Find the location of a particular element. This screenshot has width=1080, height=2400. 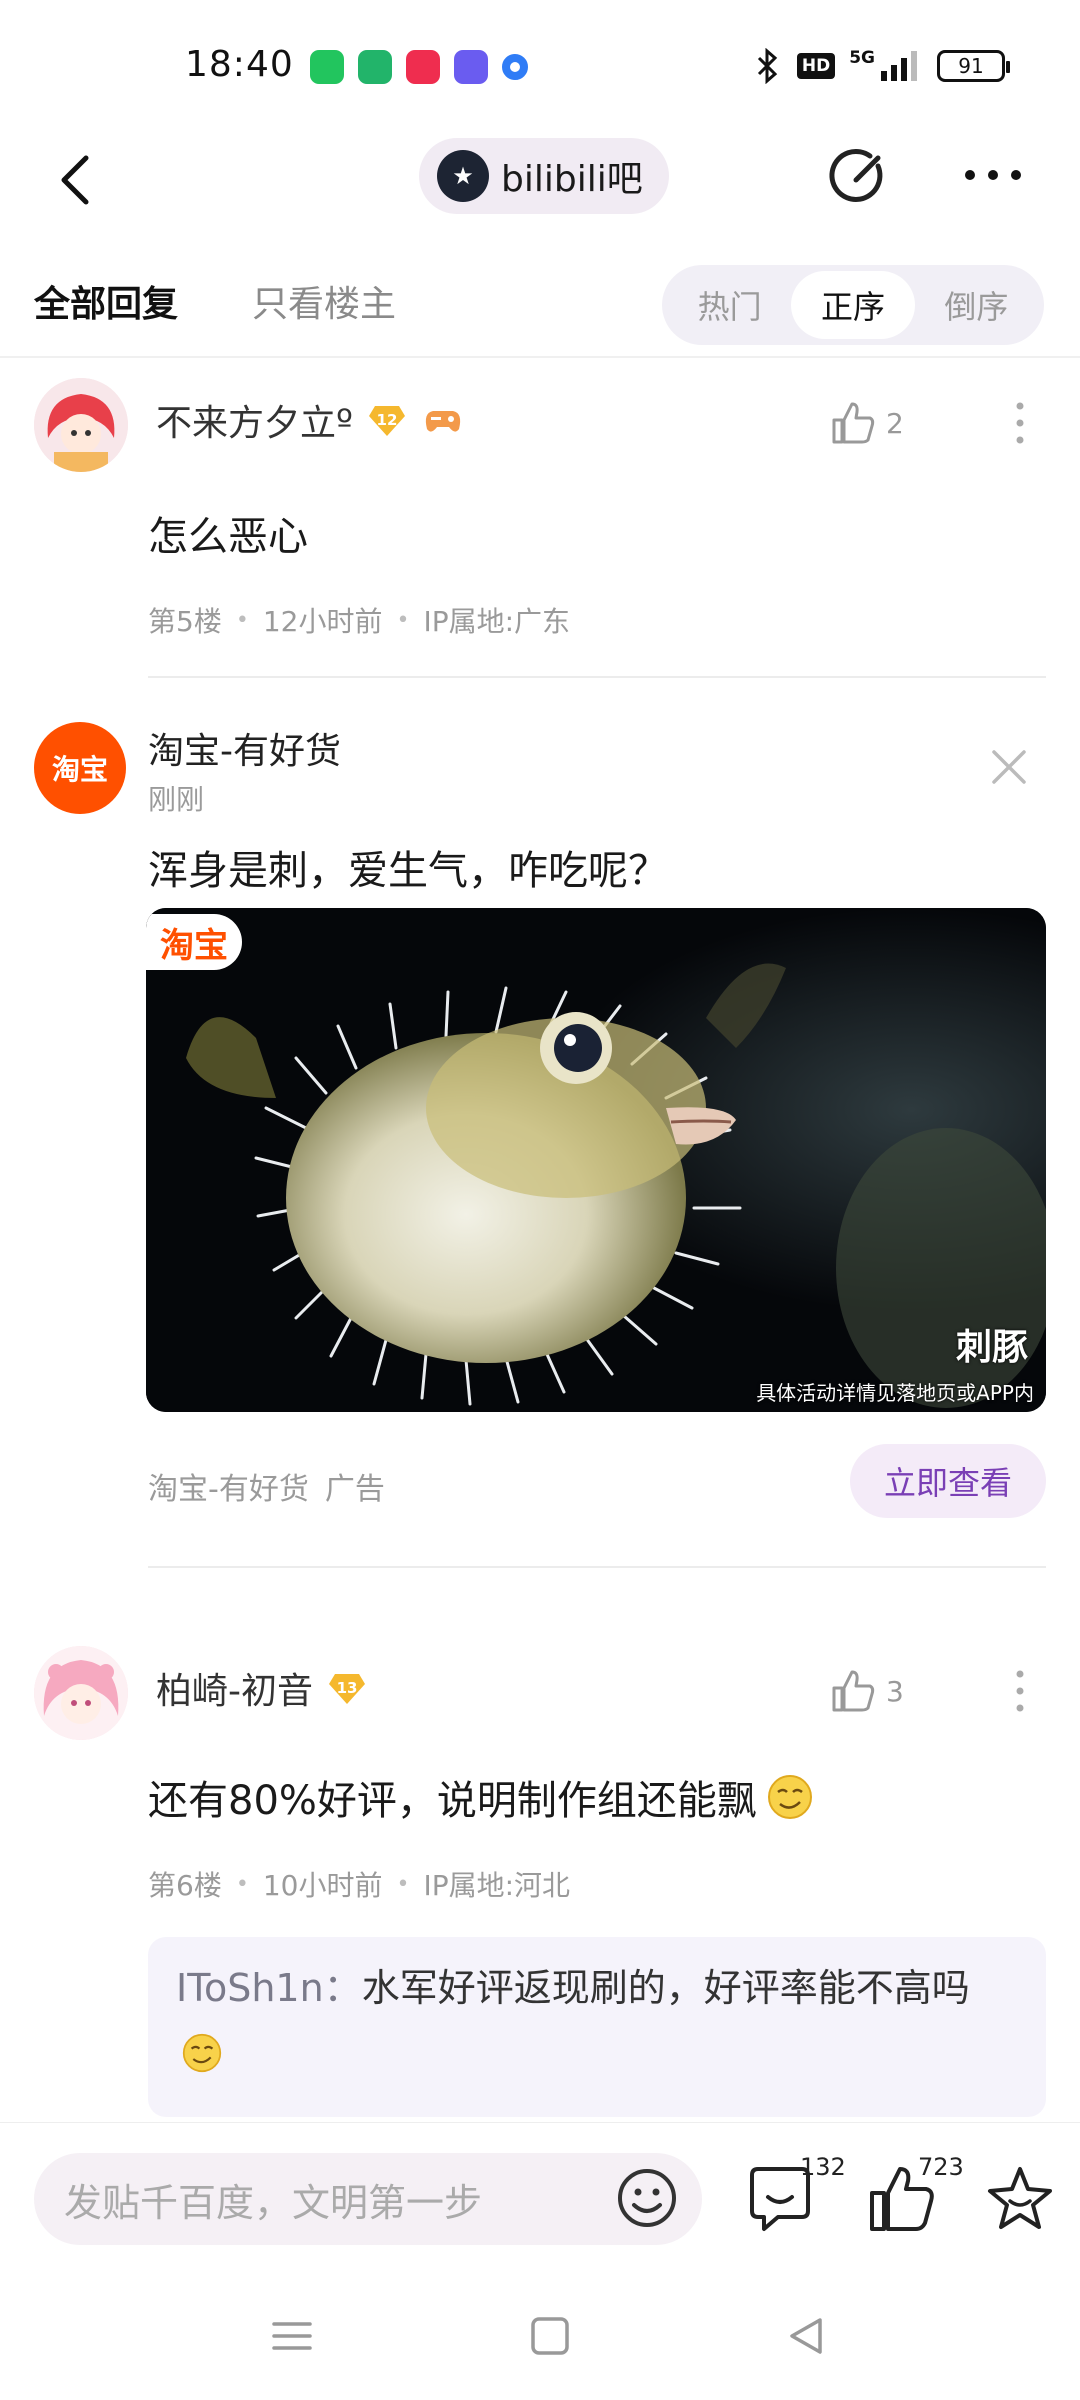

back-icon is located at coordinates (806, 2336).